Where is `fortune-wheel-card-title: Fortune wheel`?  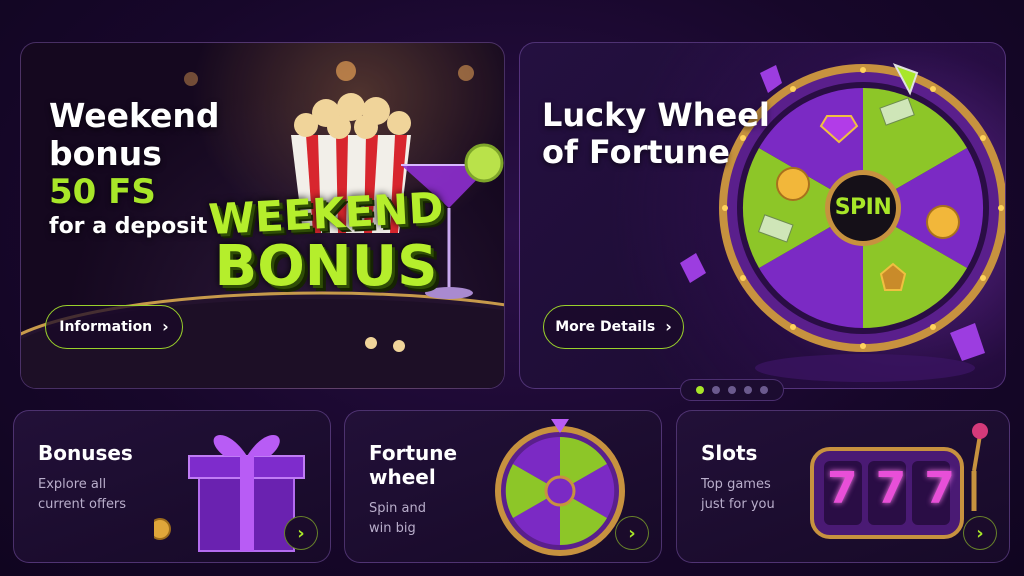
fortune-wheel-card-title: Fortune wheel is located at coordinates (413, 465).